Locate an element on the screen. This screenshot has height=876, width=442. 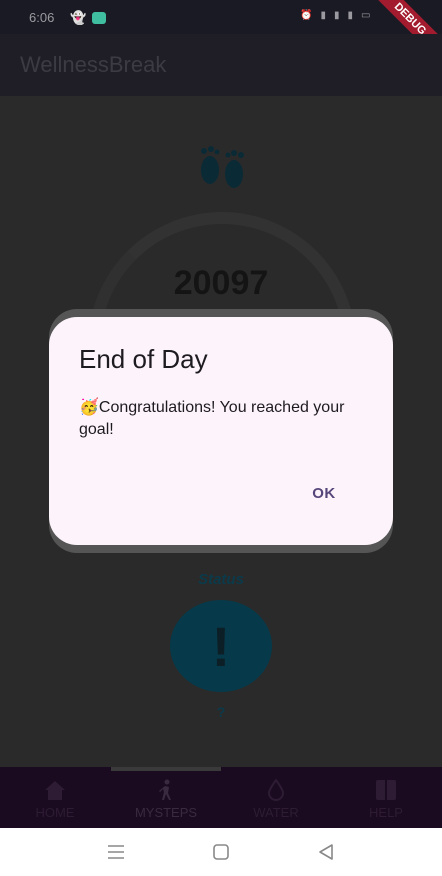
status-label: Status is located at coordinates (221, 579).